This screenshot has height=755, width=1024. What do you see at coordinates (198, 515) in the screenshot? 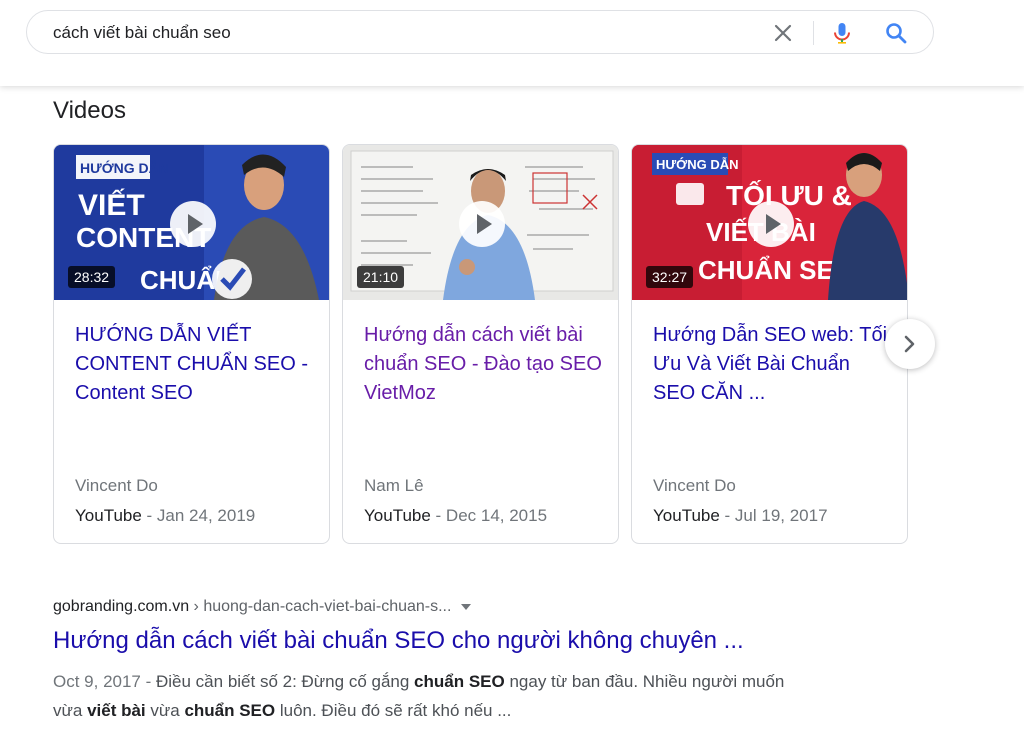
I see `video-date: - Jan 24, 2019` at bounding box center [198, 515].